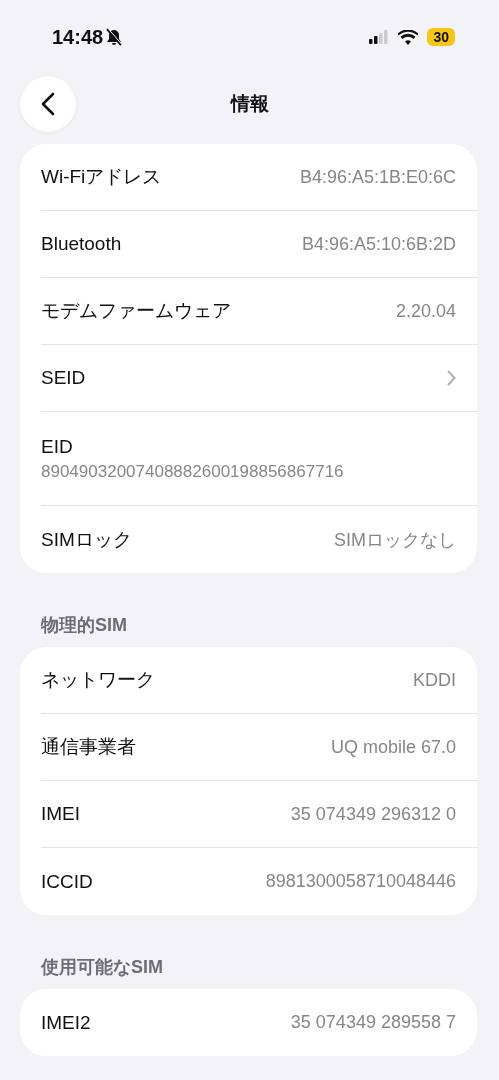 This screenshot has width=499, height=1080. Describe the element at coordinates (98, 680) in the screenshot. I see `row-label: ネットワーク` at that location.